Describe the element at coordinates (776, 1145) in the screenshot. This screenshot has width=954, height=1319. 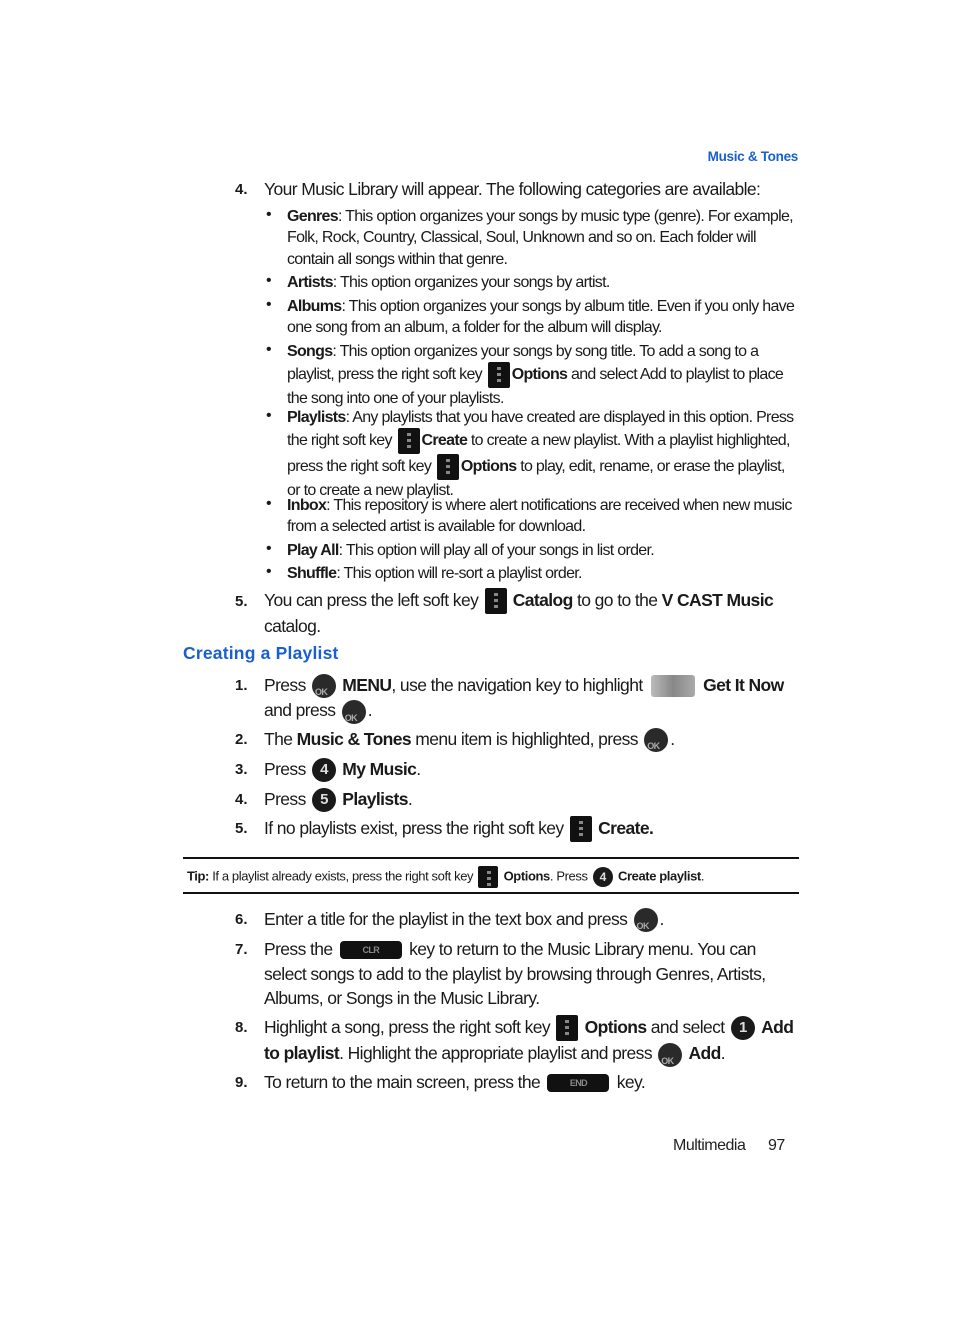
I see `page-number: 97` at that location.